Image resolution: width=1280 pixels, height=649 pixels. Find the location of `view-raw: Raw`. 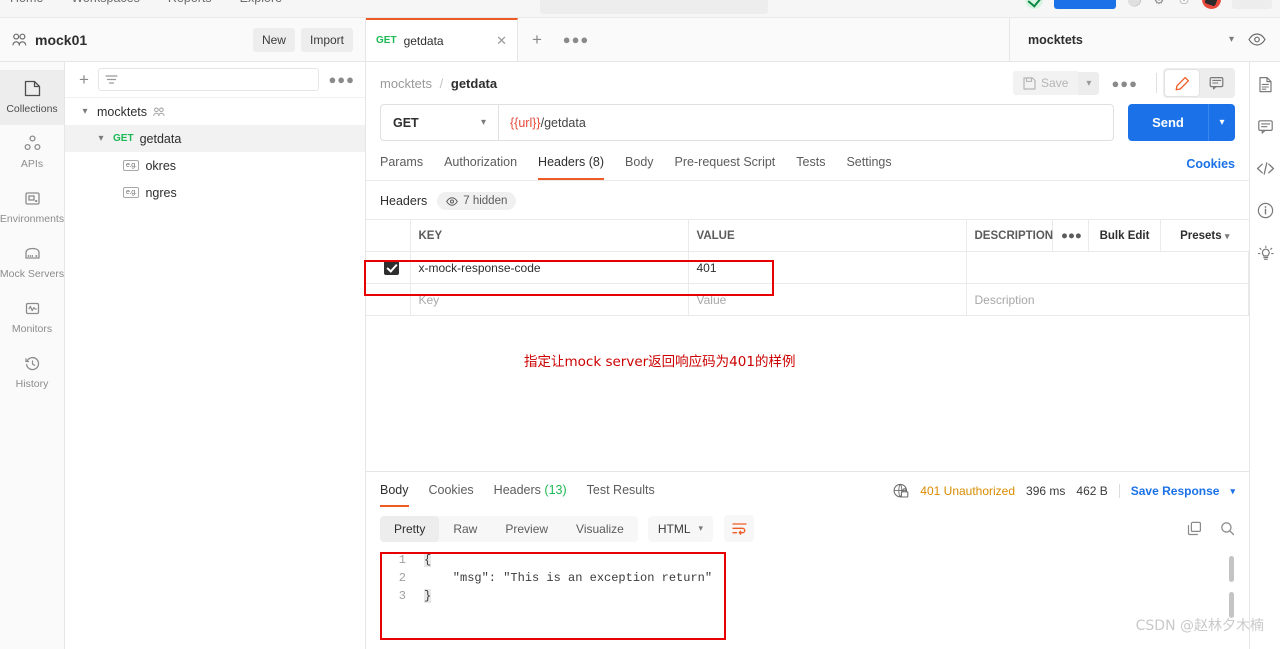

view-raw: Raw is located at coordinates (465, 529).